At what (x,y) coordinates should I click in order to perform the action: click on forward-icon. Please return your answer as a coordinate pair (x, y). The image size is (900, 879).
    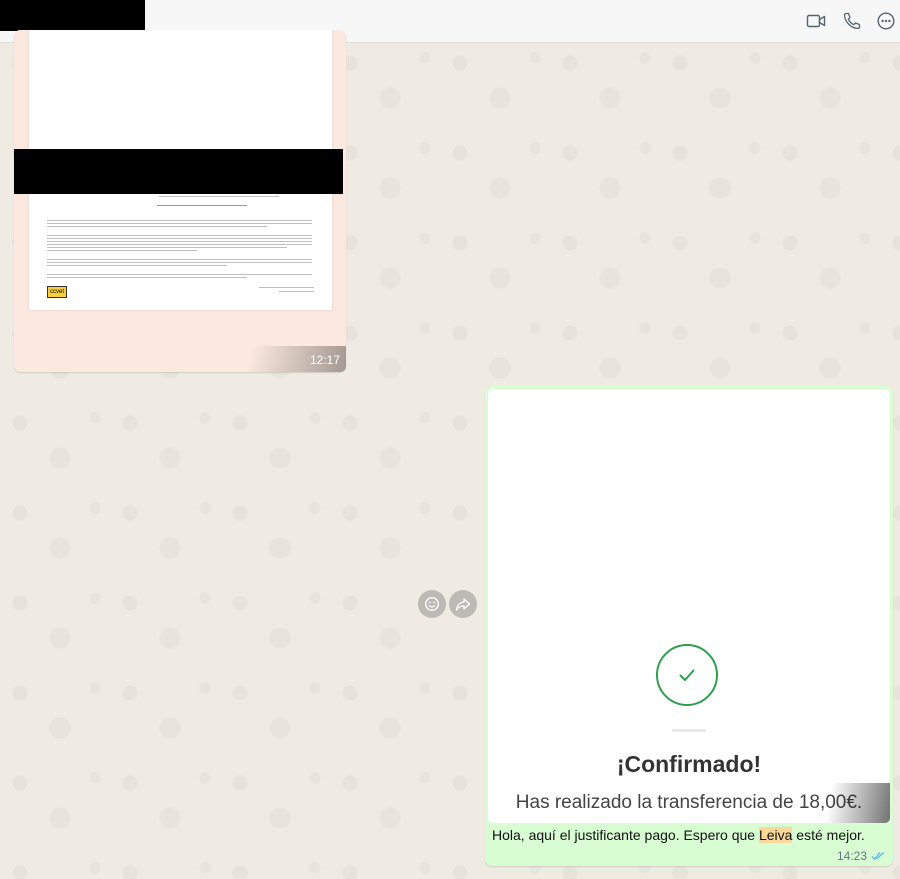
    Looking at the image, I should click on (463, 604).